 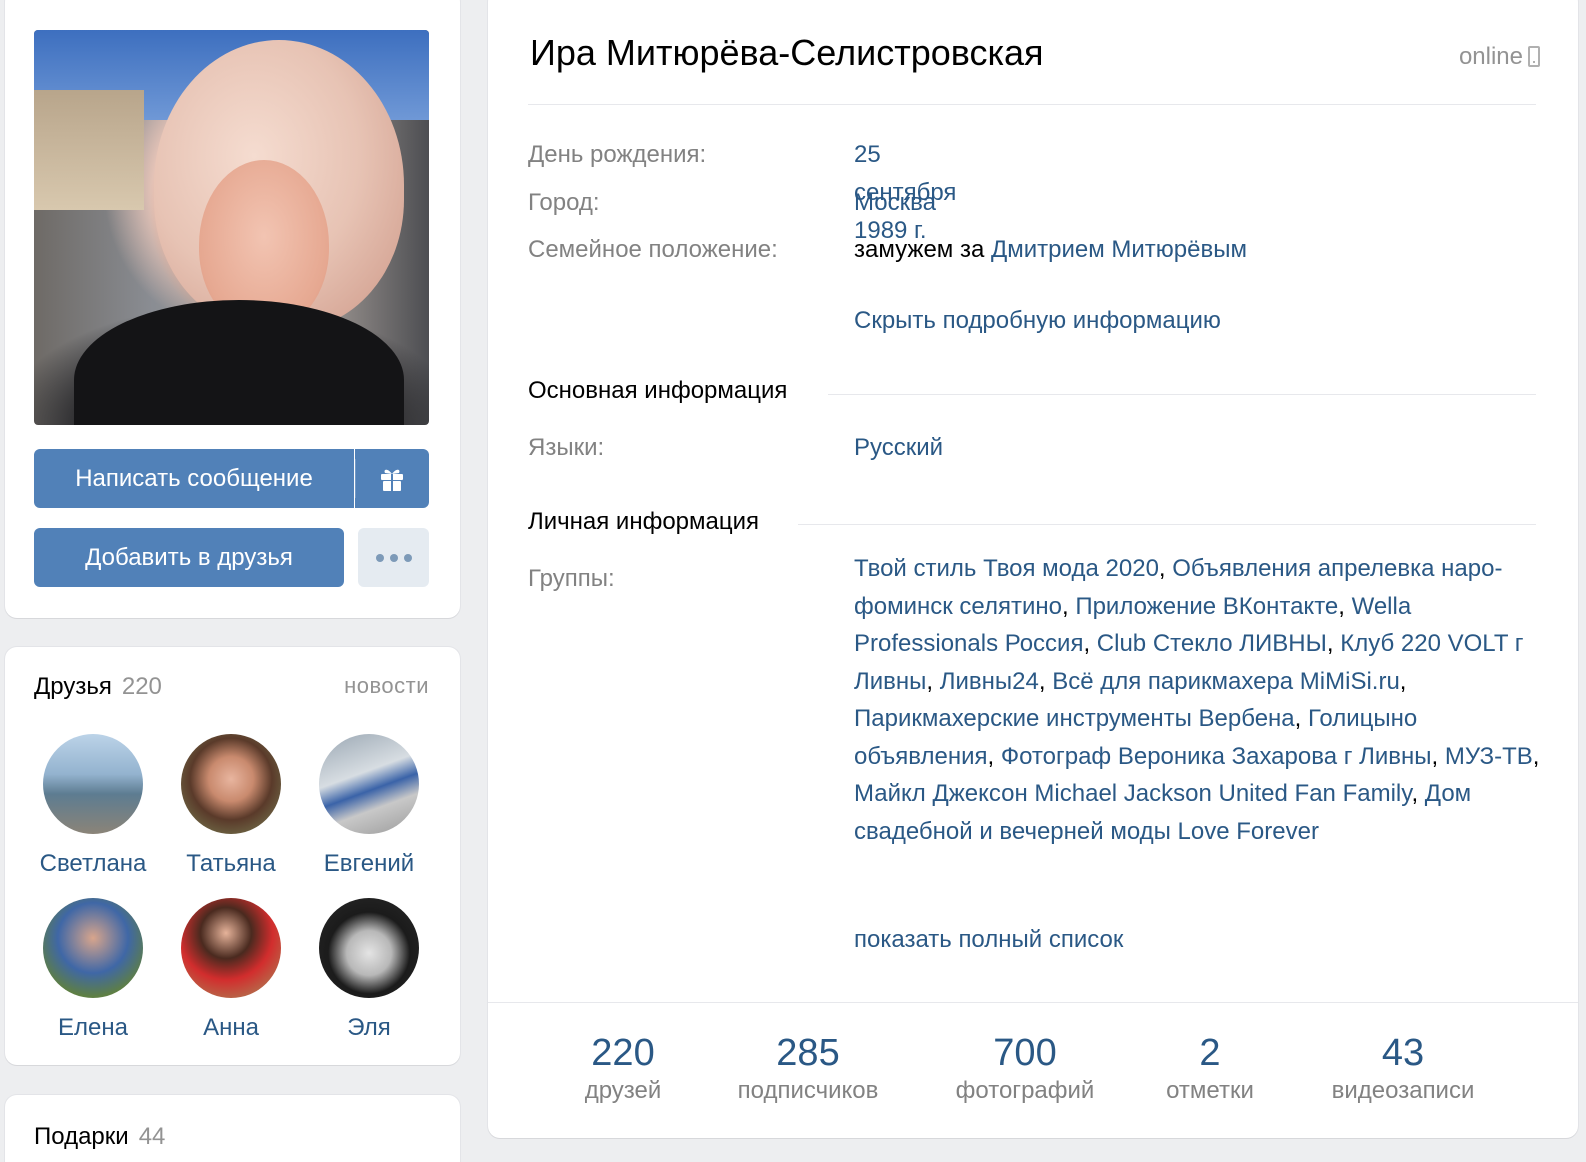 What do you see at coordinates (152, 1136) in the screenshot?
I see `gifts-count: 44` at bounding box center [152, 1136].